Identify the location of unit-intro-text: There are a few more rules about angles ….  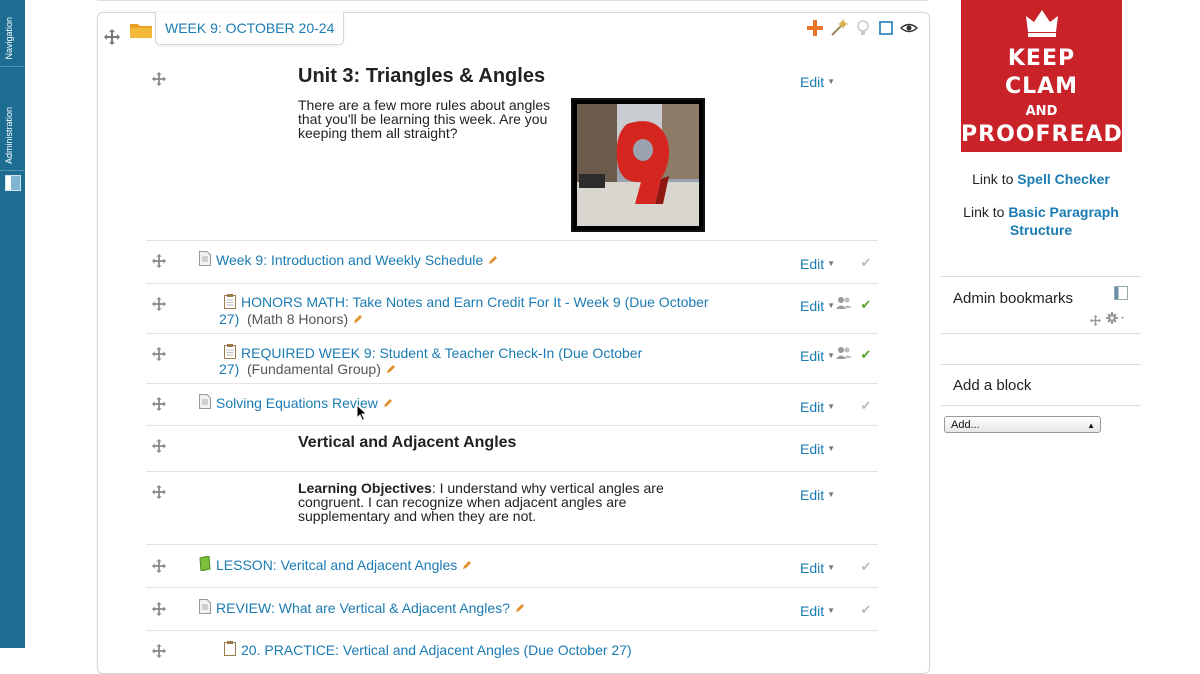
(424, 119).